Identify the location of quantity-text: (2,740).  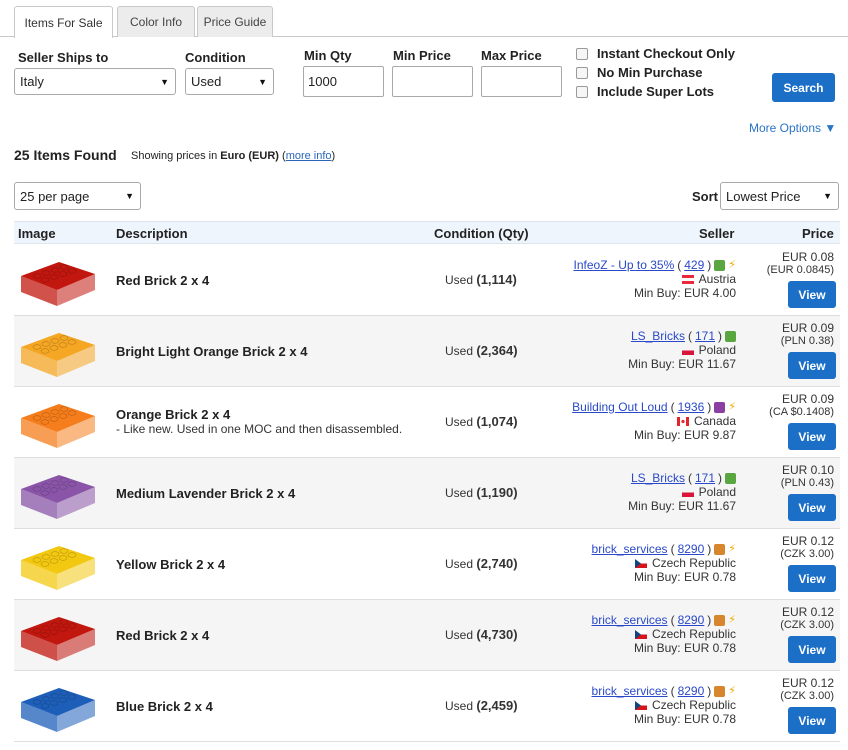
(497, 563).